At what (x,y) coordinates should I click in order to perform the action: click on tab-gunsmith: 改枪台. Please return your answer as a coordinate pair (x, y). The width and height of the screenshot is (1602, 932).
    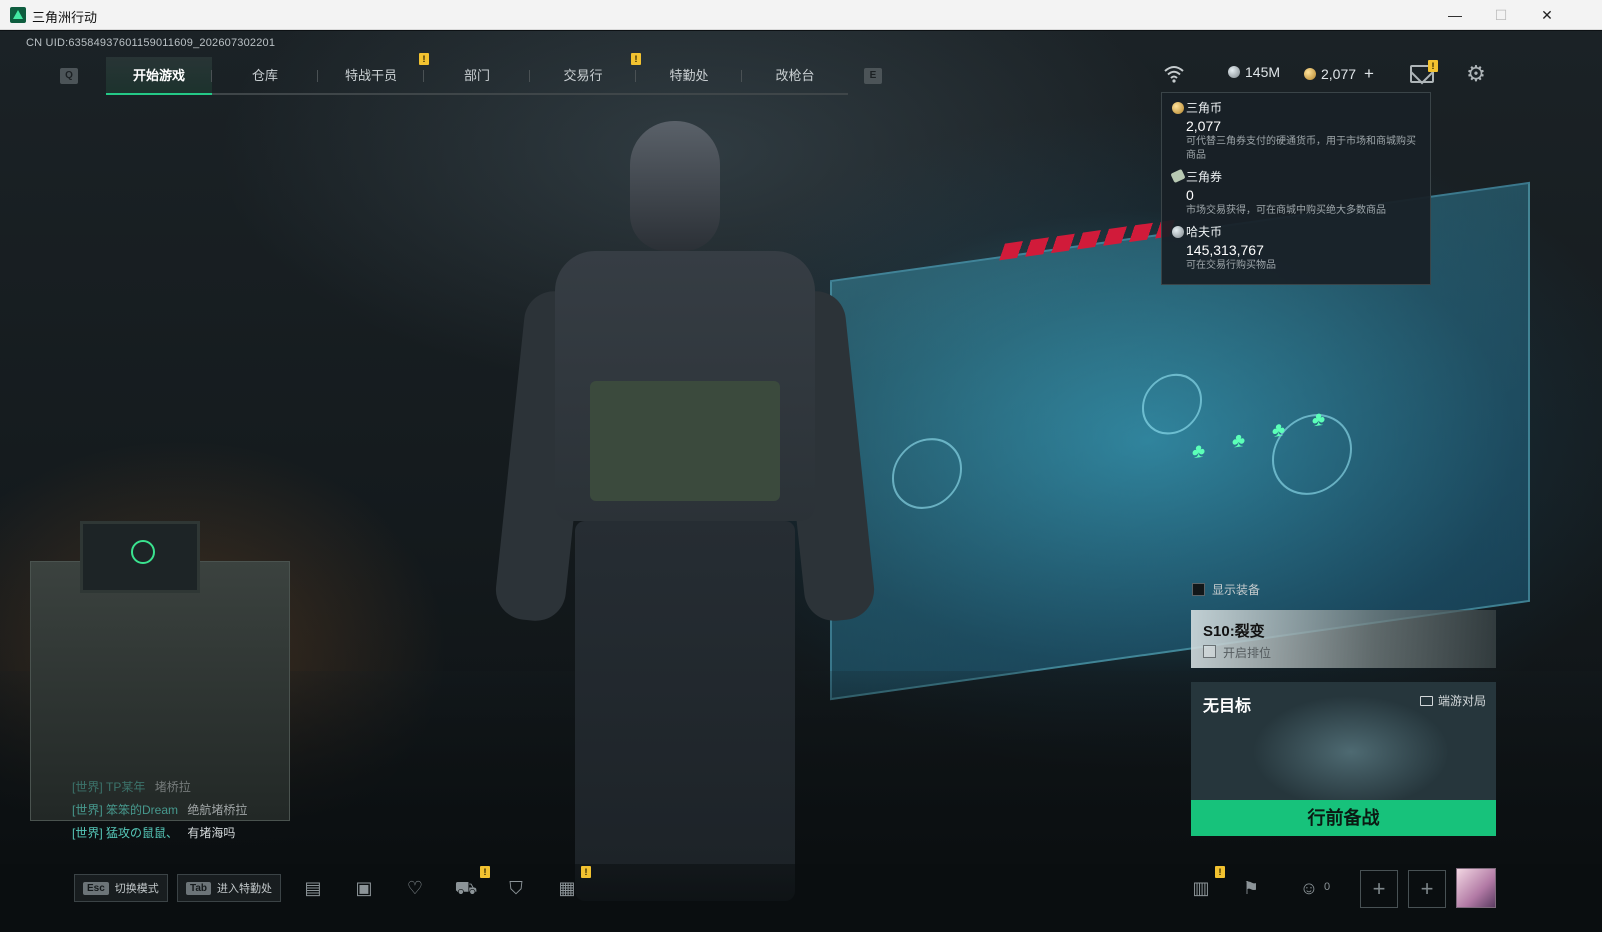
    Looking at the image, I should click on (795, 76).